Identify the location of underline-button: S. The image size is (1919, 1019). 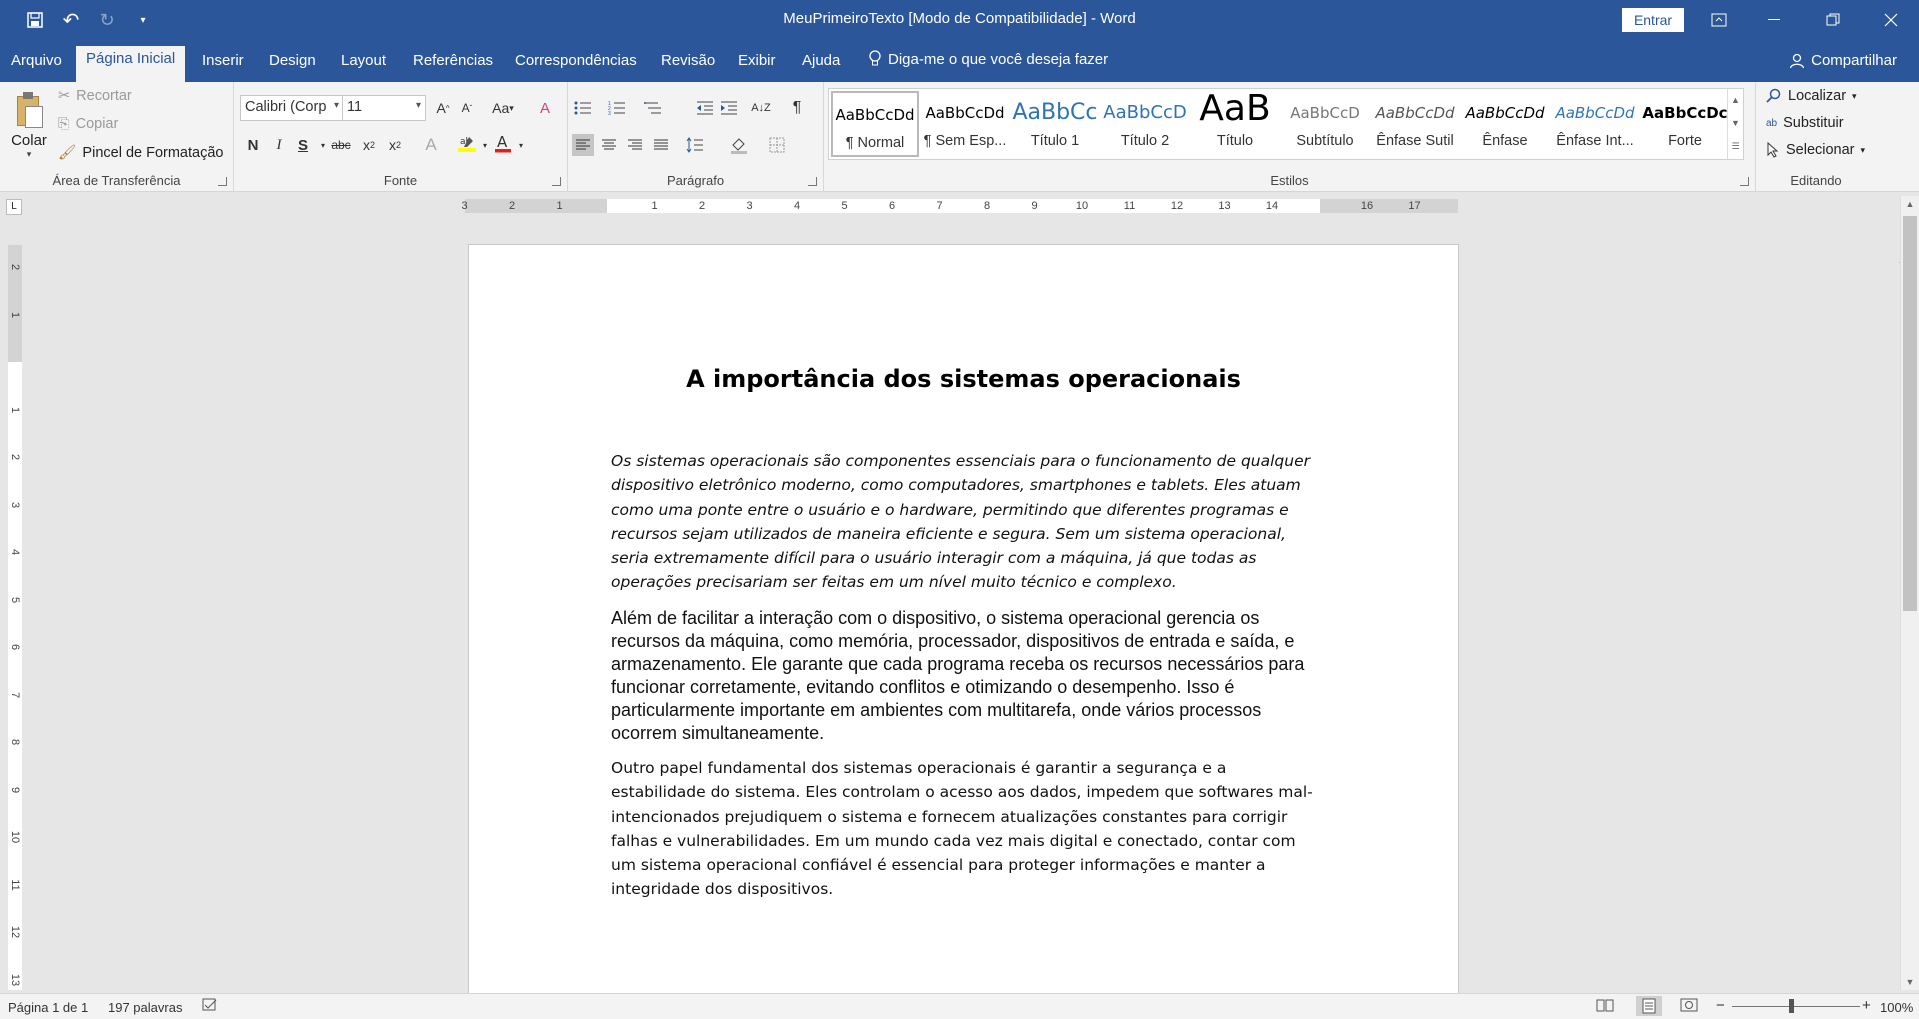
(303, 145).